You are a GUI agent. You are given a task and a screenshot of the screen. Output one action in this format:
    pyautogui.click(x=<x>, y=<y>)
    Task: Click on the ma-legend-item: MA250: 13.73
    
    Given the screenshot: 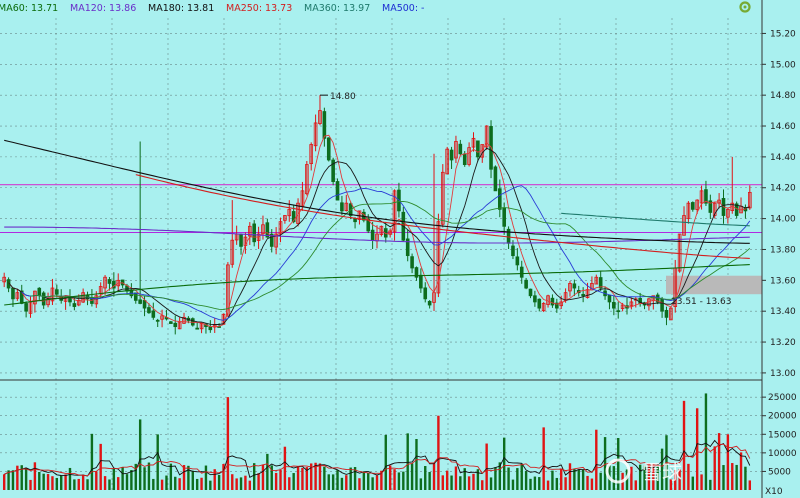 What is the action you would take?
    pyautogui.click(x=259, y=8)
    